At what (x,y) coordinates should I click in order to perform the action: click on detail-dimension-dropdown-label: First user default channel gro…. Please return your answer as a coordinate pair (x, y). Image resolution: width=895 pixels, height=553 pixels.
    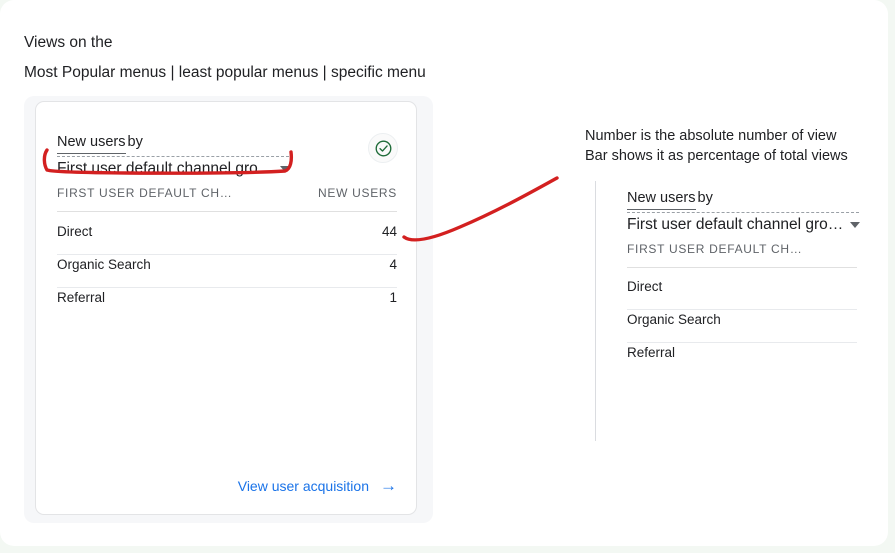
    Looking at the image, I should click on (735, 224).